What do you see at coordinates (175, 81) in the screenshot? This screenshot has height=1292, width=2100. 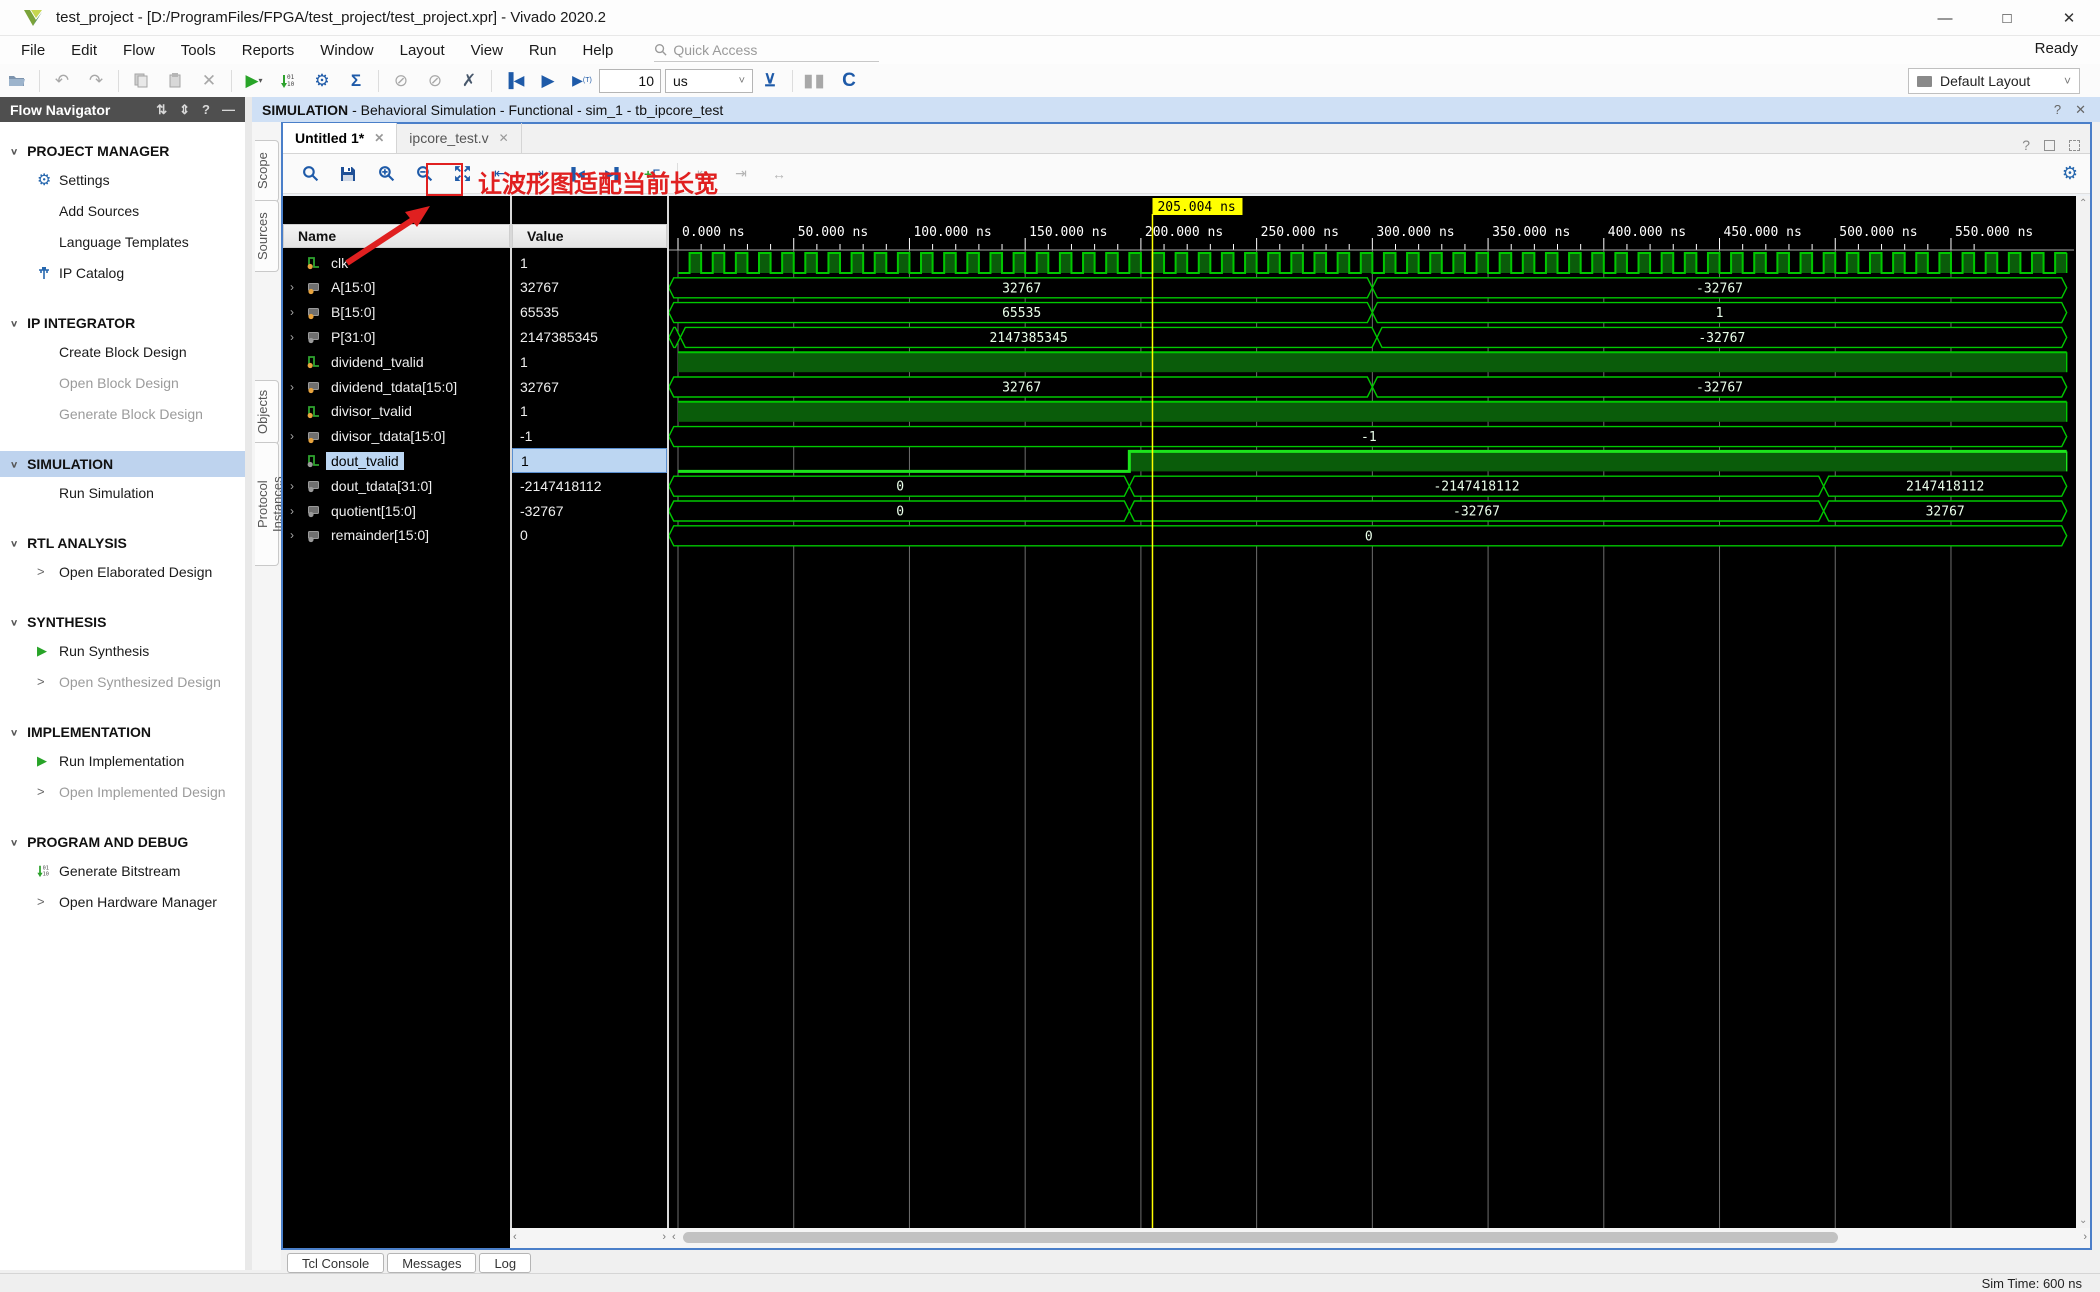 I see `paste-icon` at bounding box center [175, 81].